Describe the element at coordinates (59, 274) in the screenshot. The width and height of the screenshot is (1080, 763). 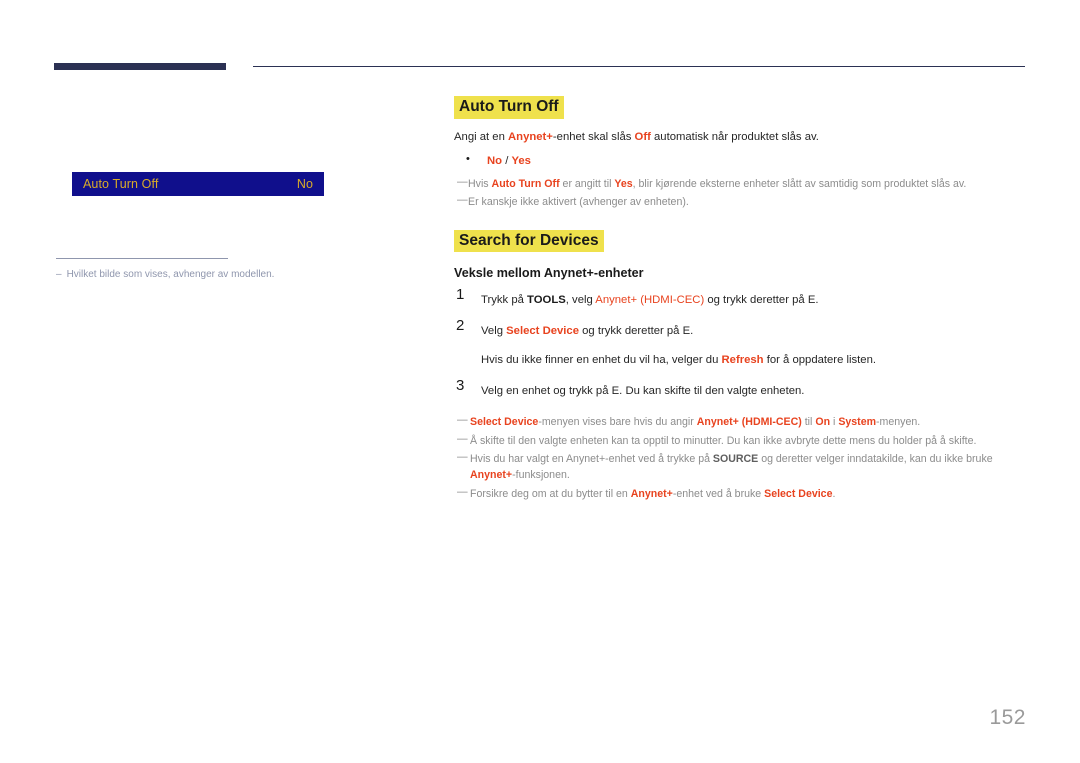
I see `footnote-dash: –` at that location.